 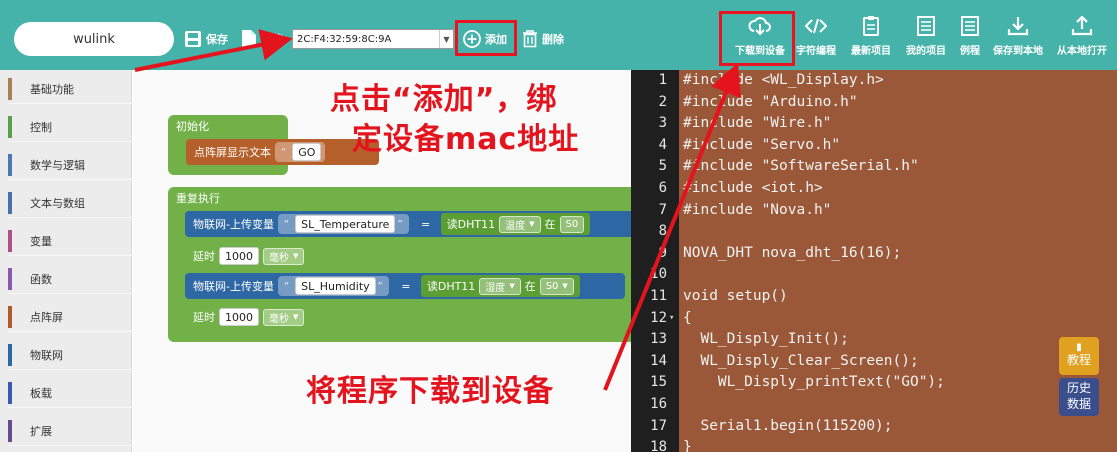 What do you see at coordinates (495, 288) in the screenshot?
I see `dht-mode-value: 湿度` at bounding box center [495, 288].